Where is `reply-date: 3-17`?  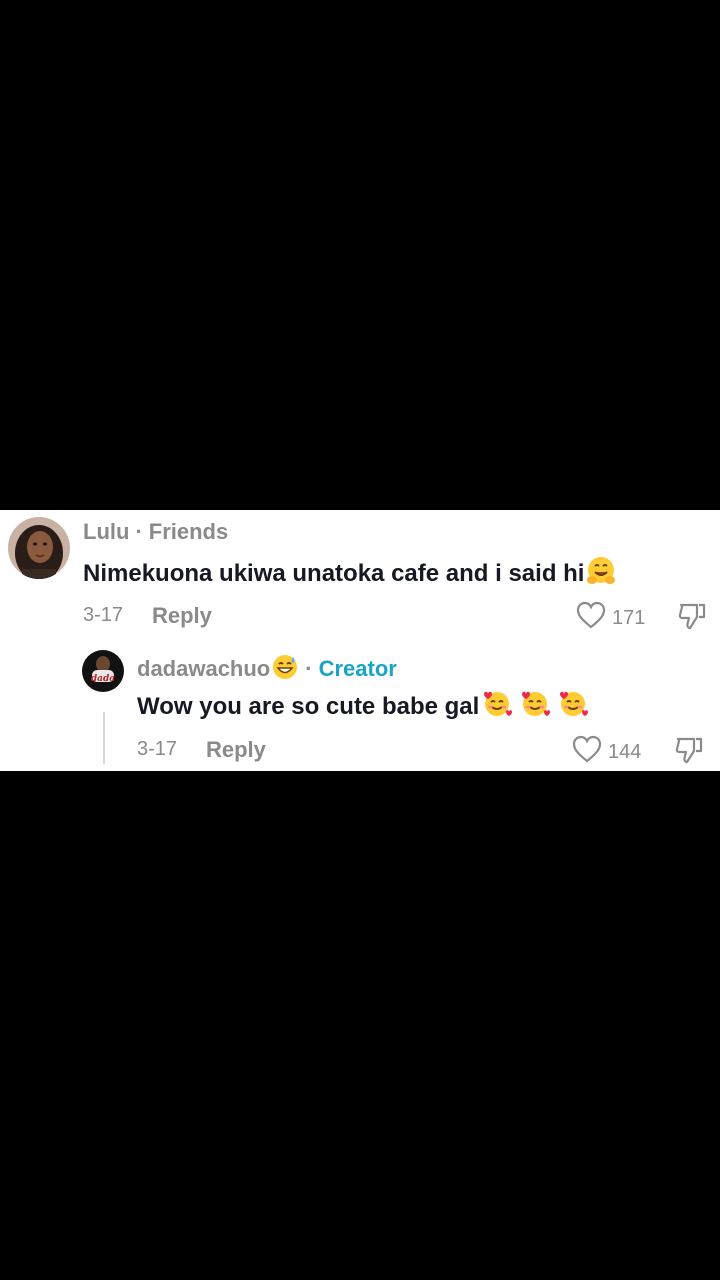
reply-date: 3-17 is located at coordinates (157, 749).